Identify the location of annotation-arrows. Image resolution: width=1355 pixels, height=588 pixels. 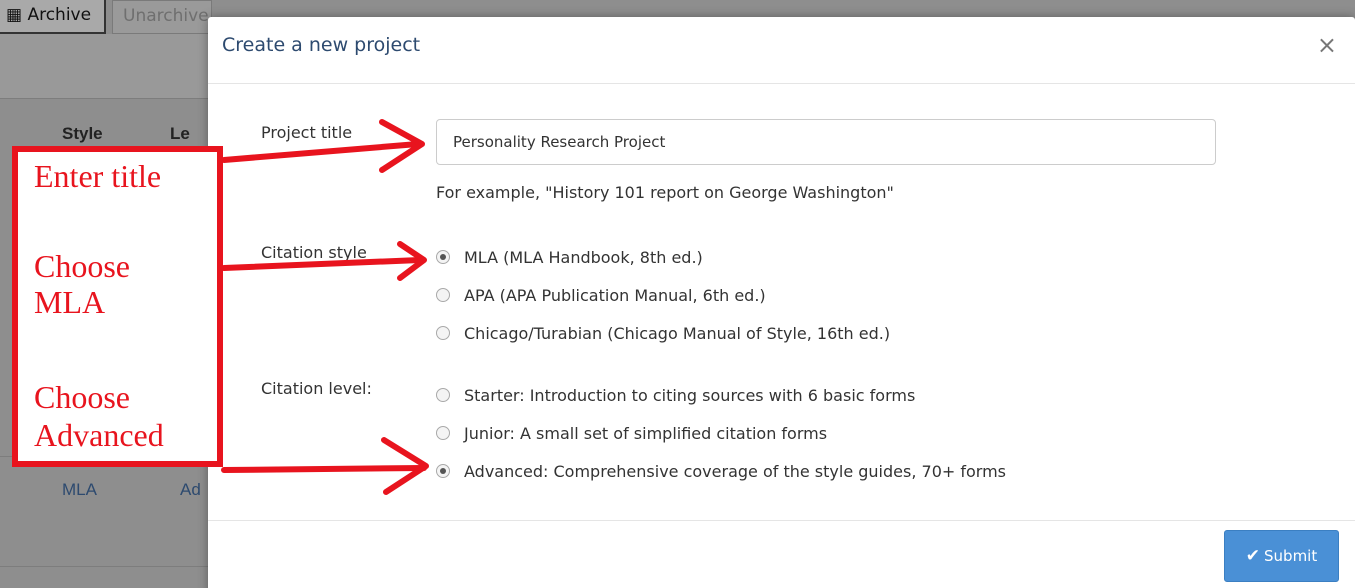
(325, 307).